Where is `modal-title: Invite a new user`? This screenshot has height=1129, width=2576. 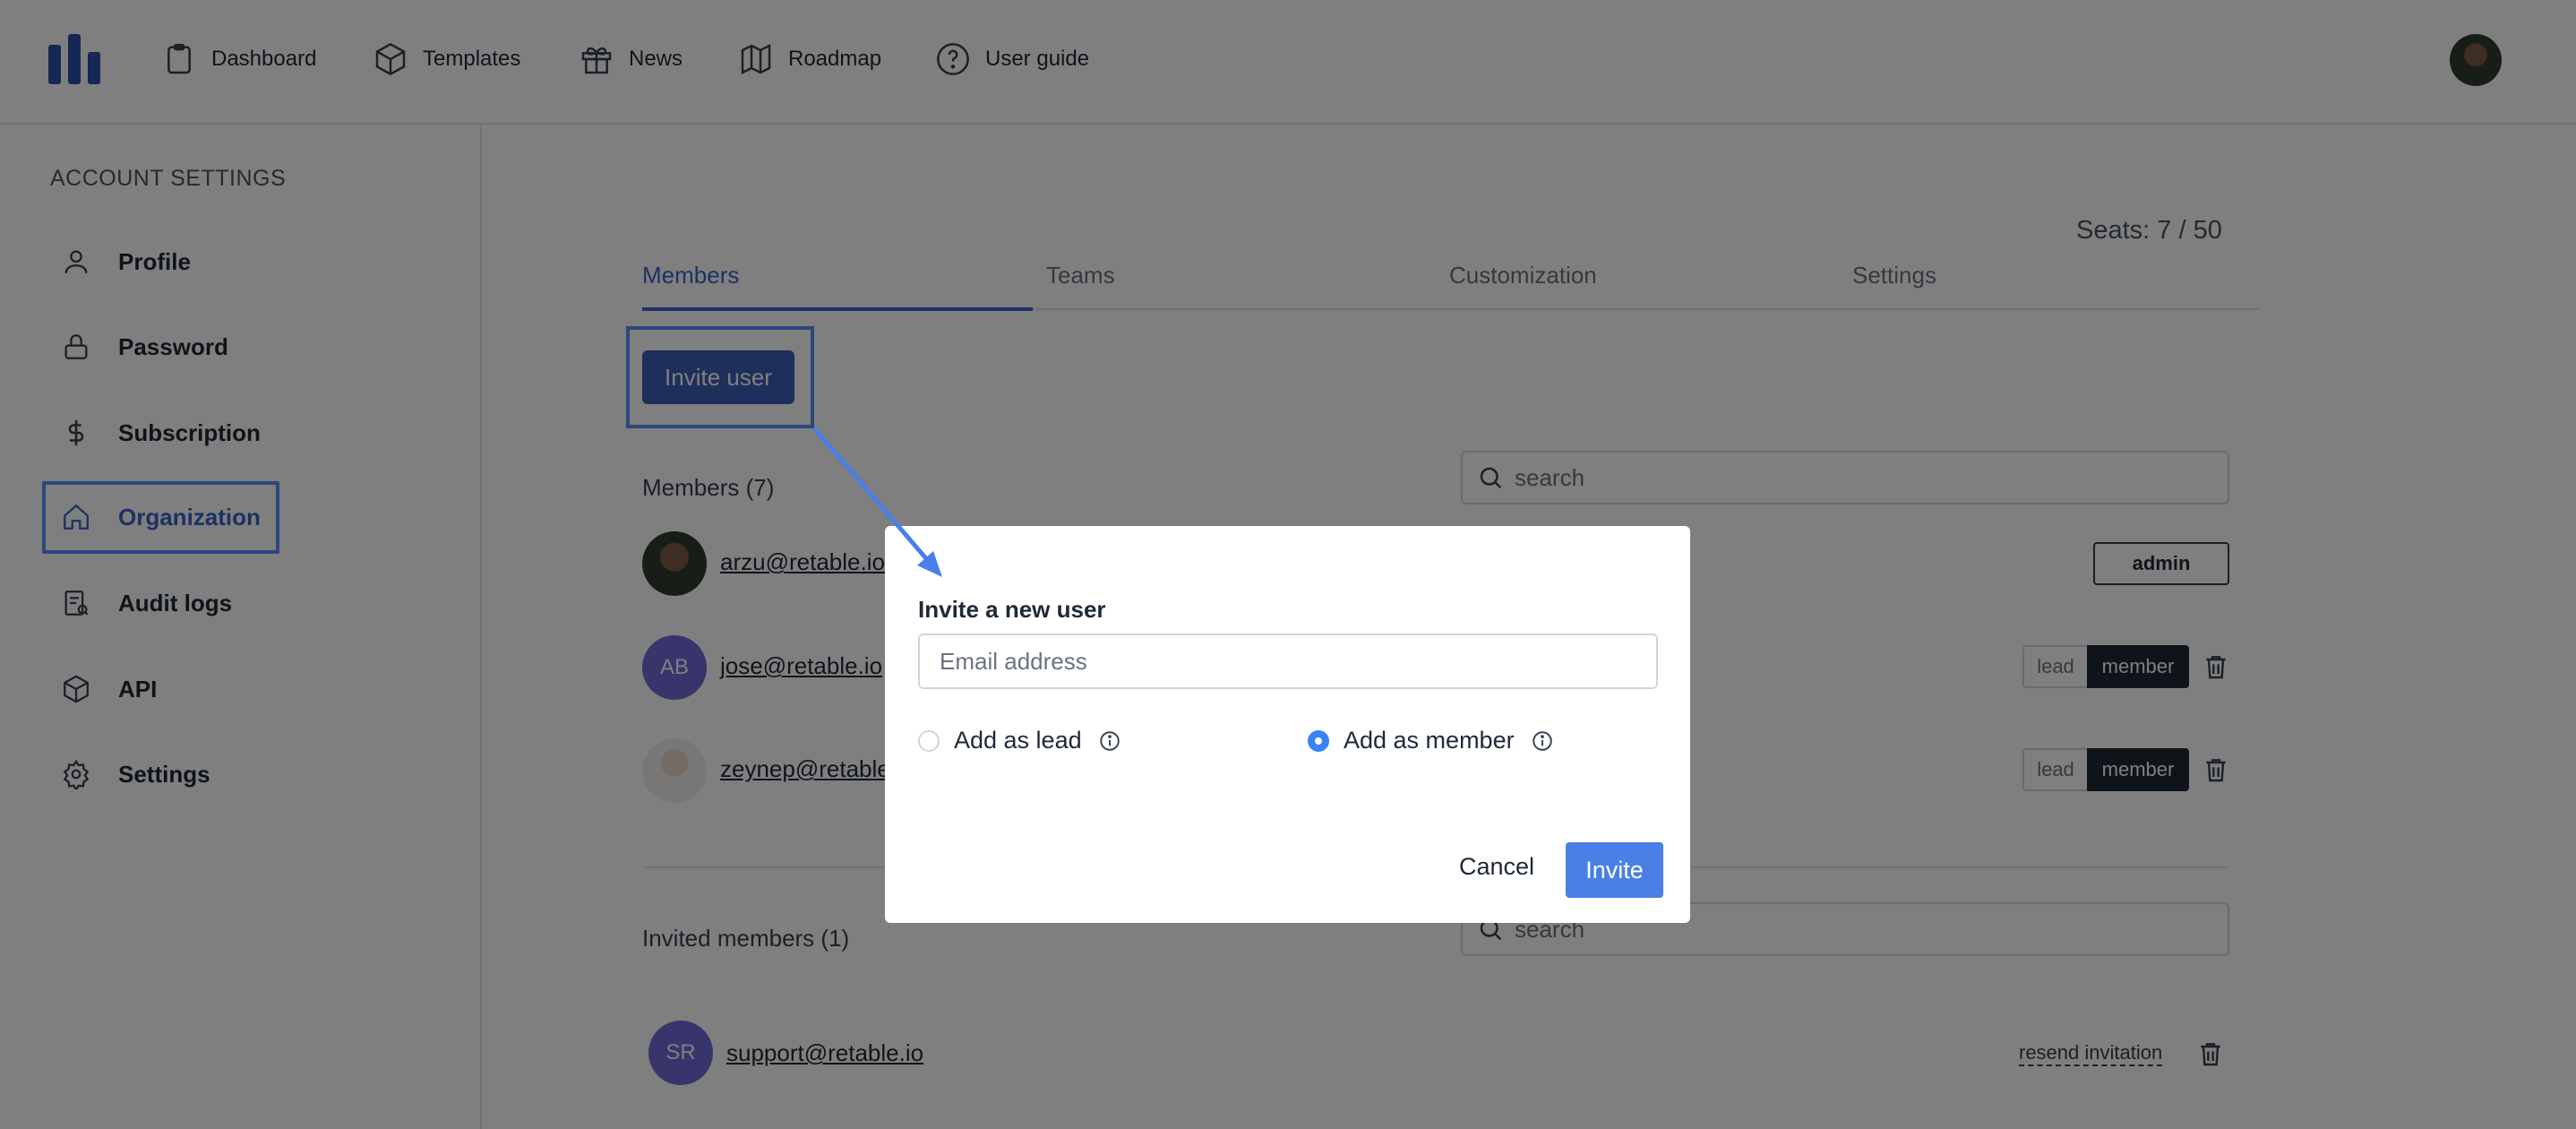 modal-title: Invite a new user is located at coordinates (1012, 610).